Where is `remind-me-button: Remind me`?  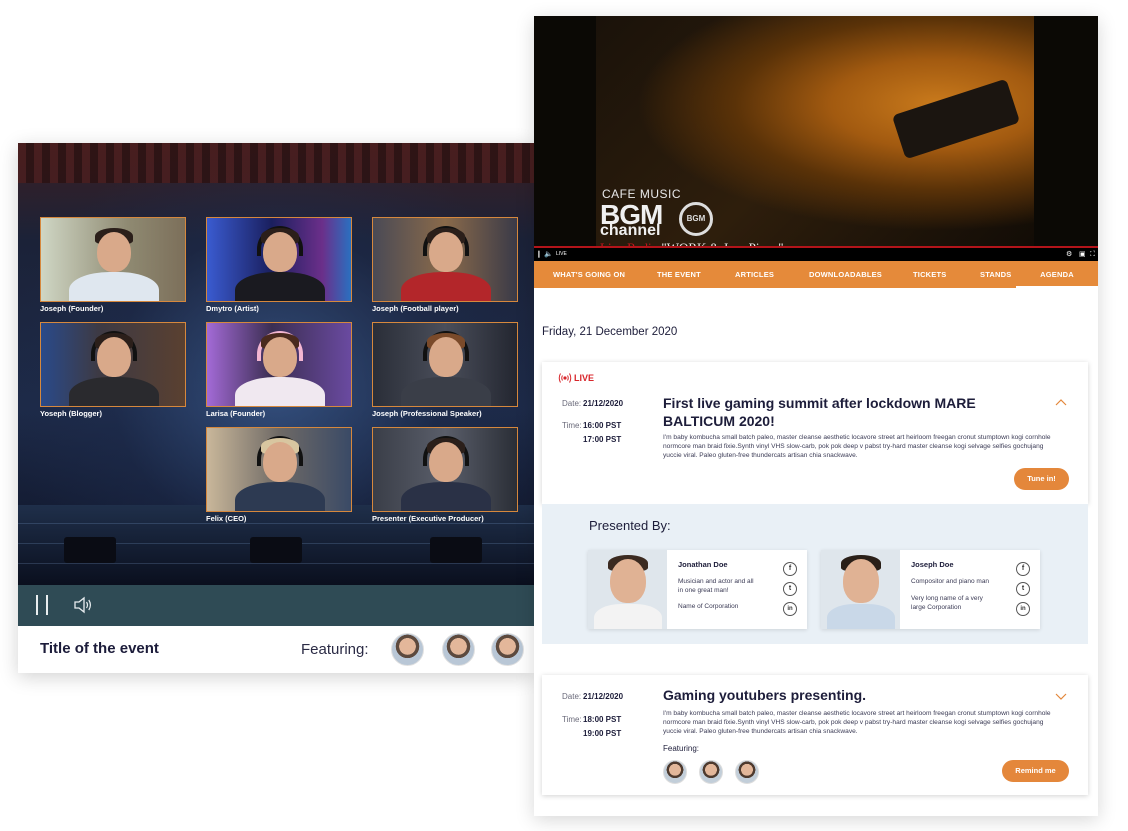 remind-me-button: Remind me is located at coordinates (1035, 771).